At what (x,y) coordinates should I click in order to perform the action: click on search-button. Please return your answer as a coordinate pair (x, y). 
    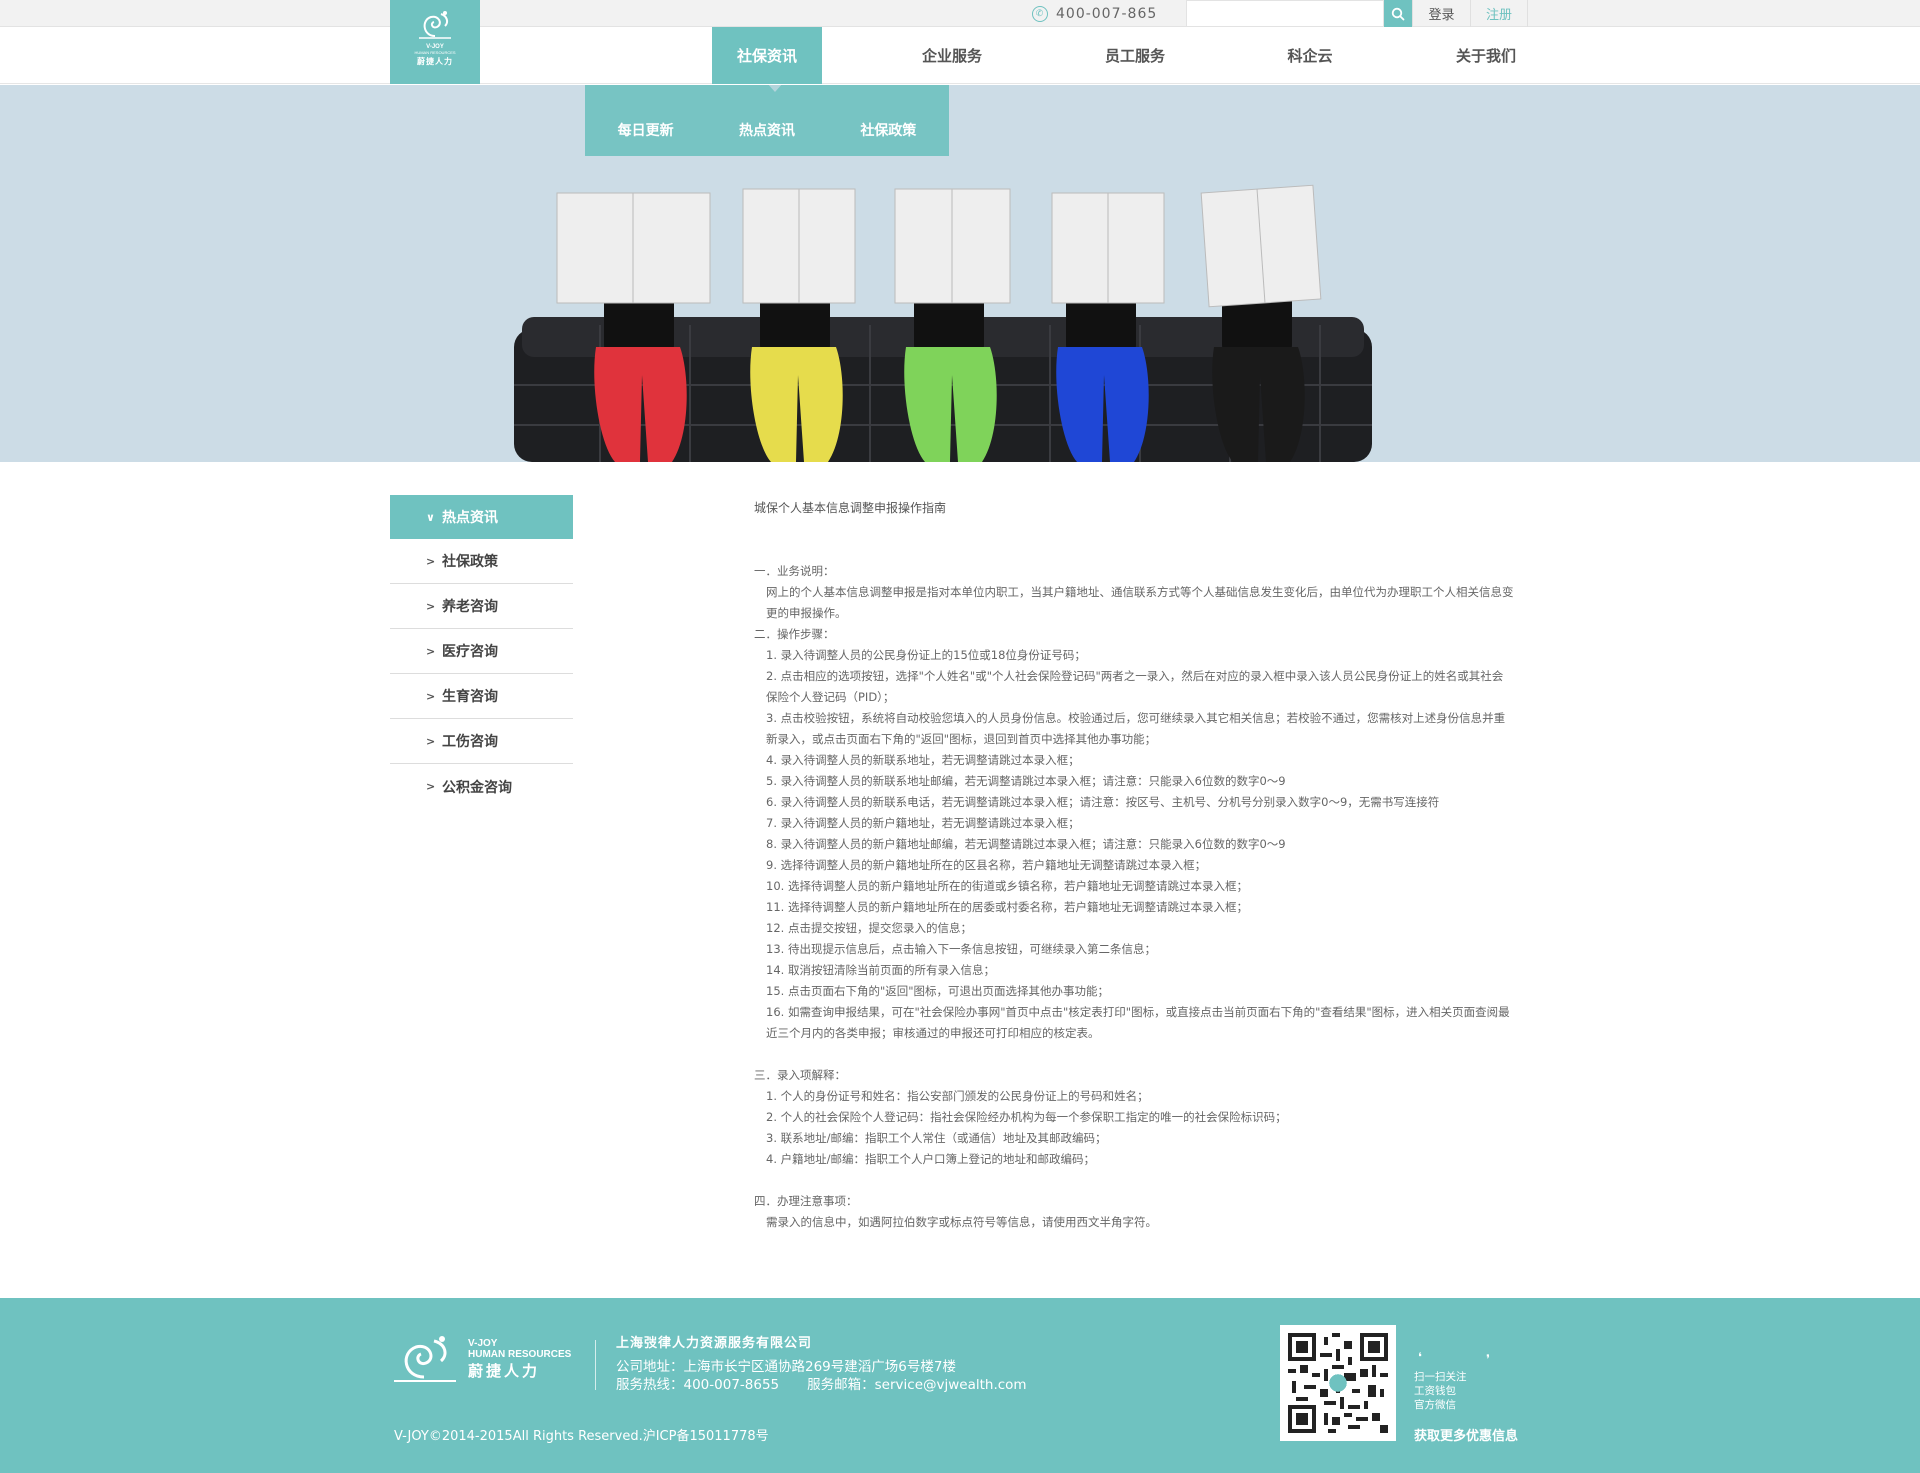
    Looking at the image, I should click on (1398, 13).